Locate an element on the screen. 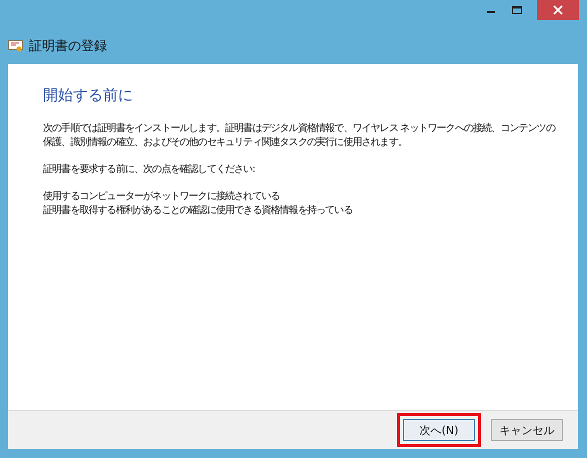 This screenshot has width=587, height=458. maximize-icon is located at coordinates (517, 10).